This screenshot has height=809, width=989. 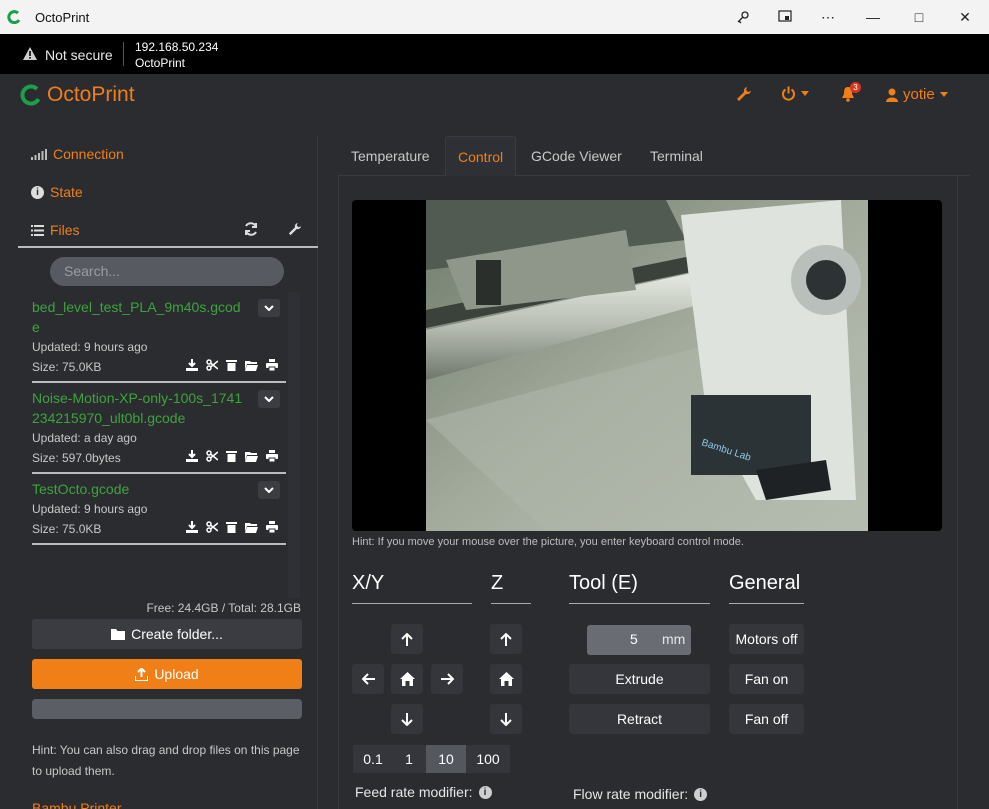 I want to click on step-0-1-button: 0.1, so click(x=373, y=759).